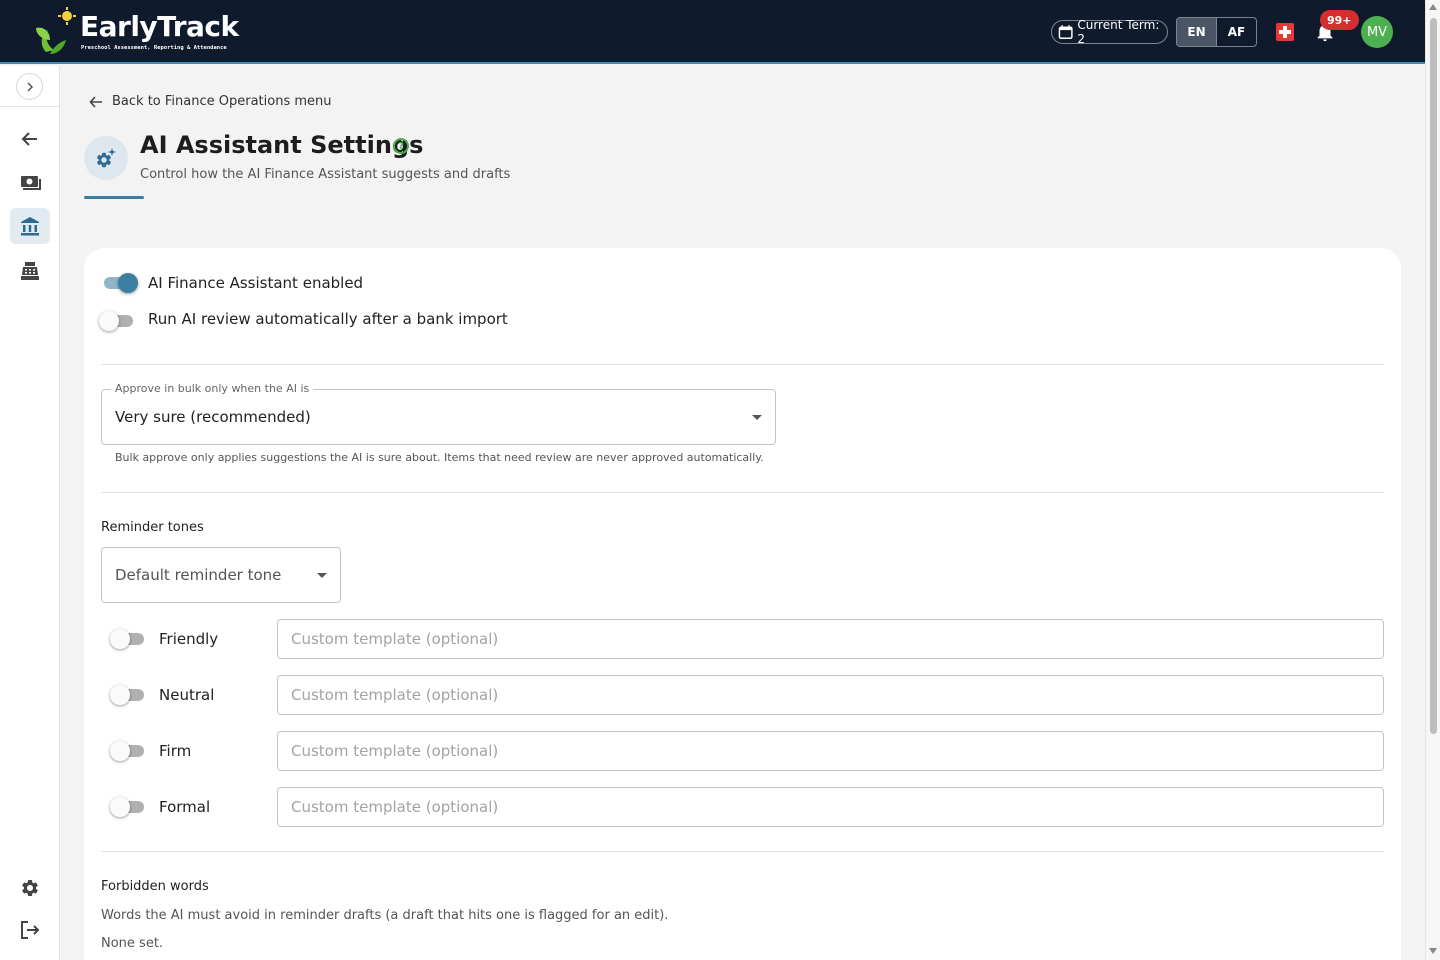 This screenshot has width=1440, height=960. Describe the element at coordinates (159, 26) in the screenshot. I see `app-name: EarlyTrack` at that location.